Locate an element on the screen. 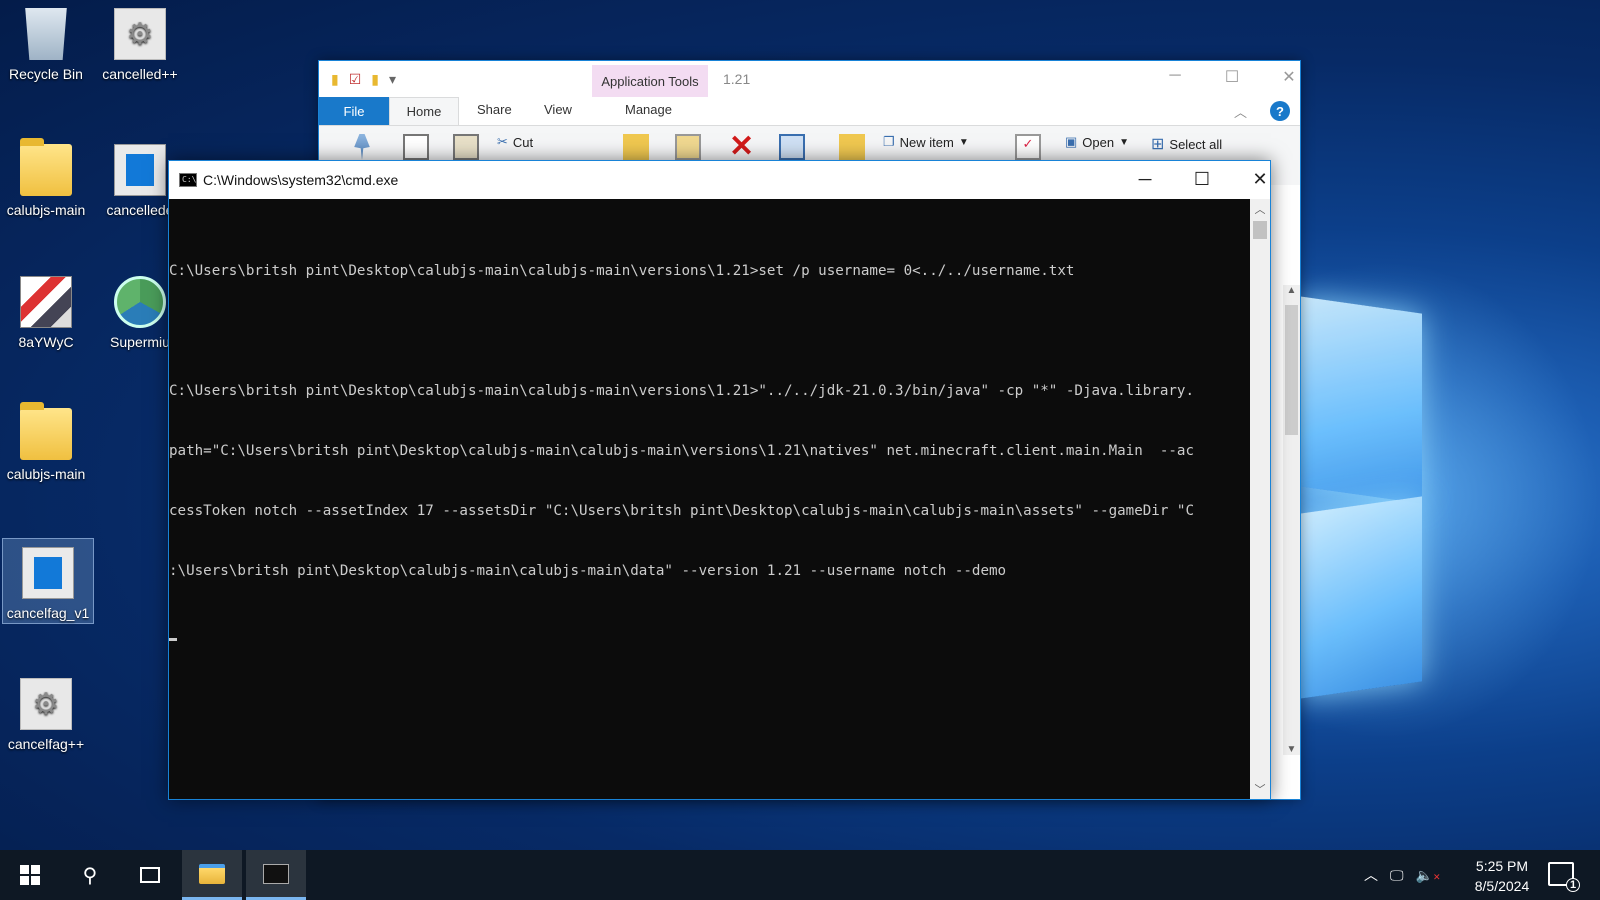 The image size is (1600, 900). desktop-icon-cancelfag-plus: ⚙ cancelfag++ is located at coordinates (46, 711).